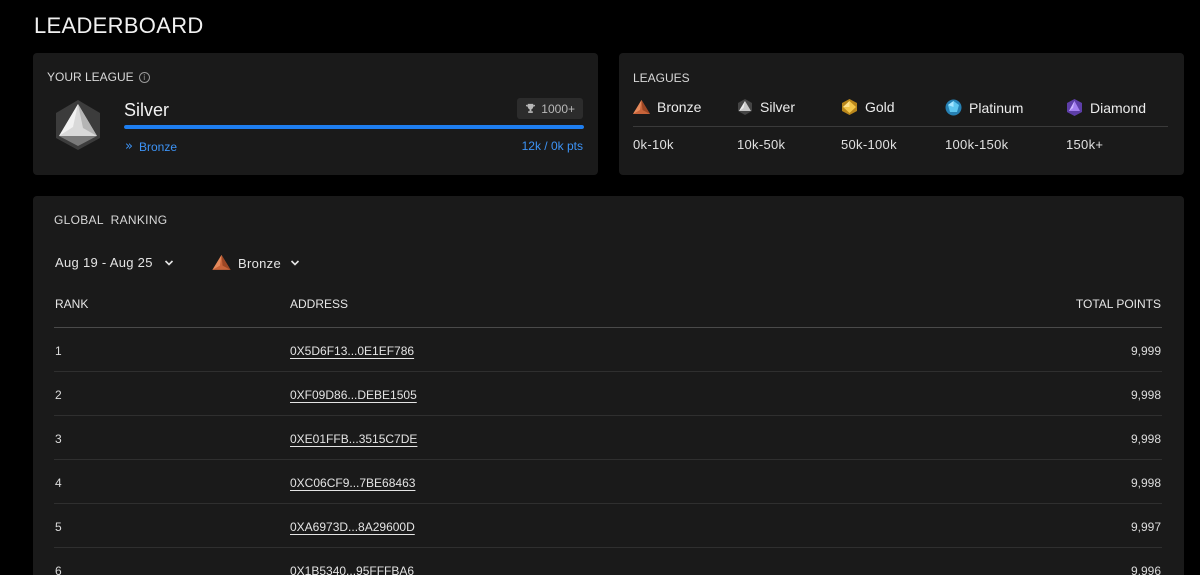 The image size is (1200, 575). Describe the element at coordinates (144, 77) in the screenshot. I see `info-icon: i` at that location.